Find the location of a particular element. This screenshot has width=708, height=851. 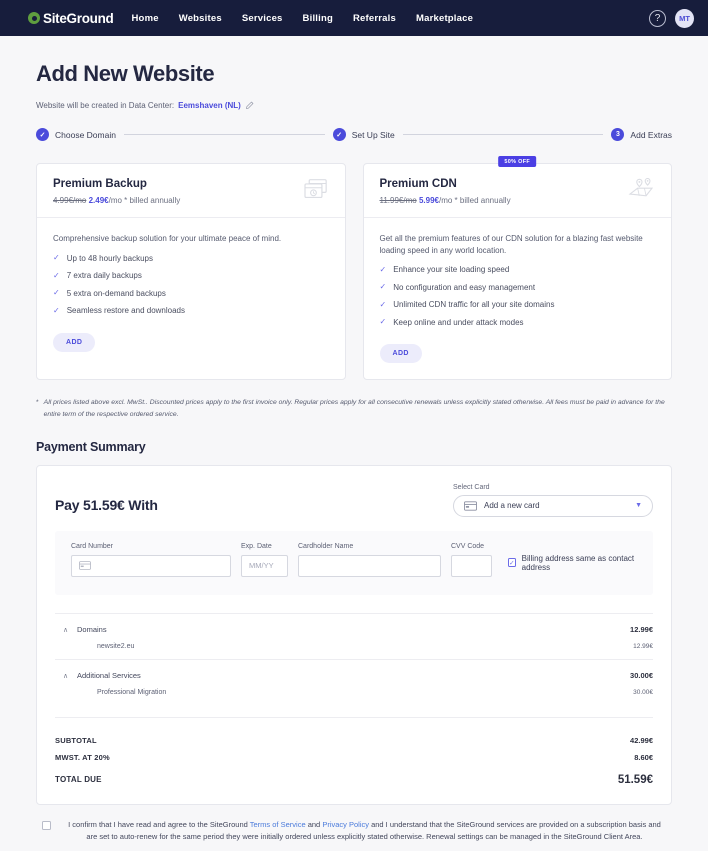

datacenter-prefix: Website will be created in Data Center: is located at coordinates (105, 105).